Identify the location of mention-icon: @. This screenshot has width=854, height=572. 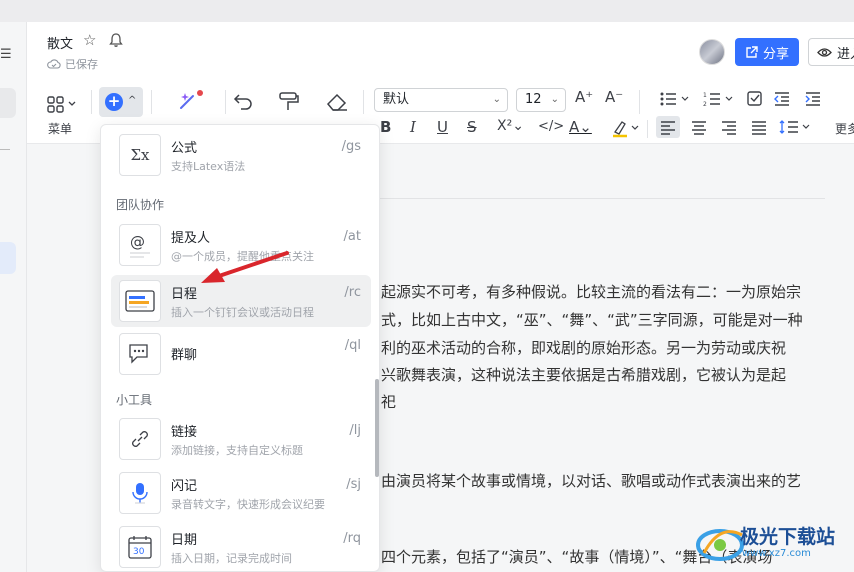
(140, 245).